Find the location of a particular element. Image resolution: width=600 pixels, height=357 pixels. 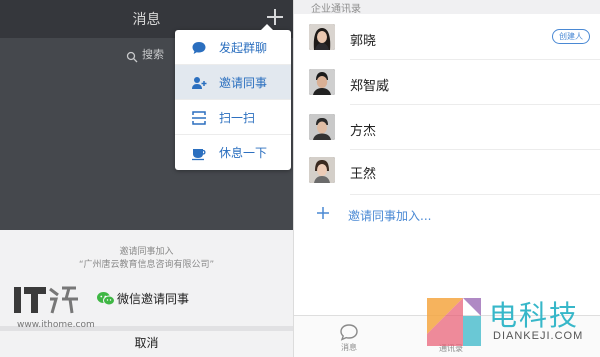

cancel-button: 取消 is located at coordinates (146, 342).